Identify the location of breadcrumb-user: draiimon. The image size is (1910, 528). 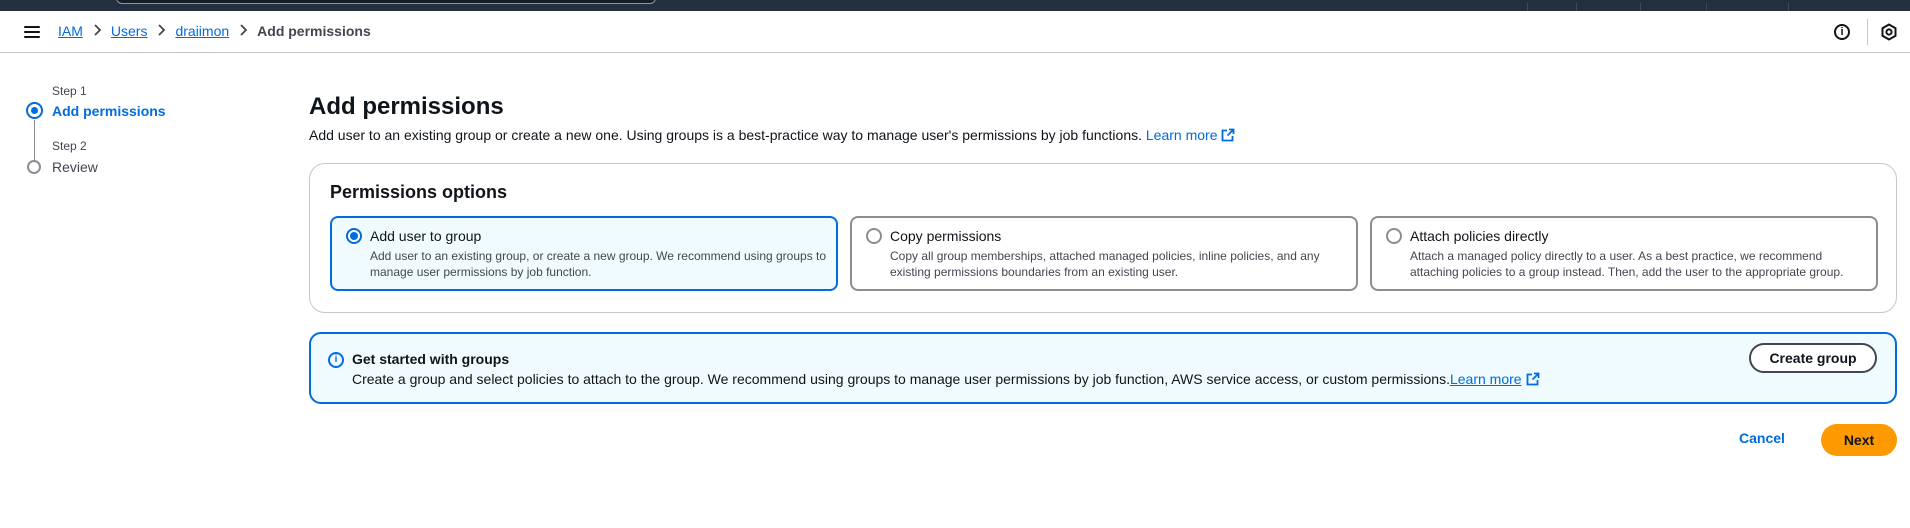
(202, 31).